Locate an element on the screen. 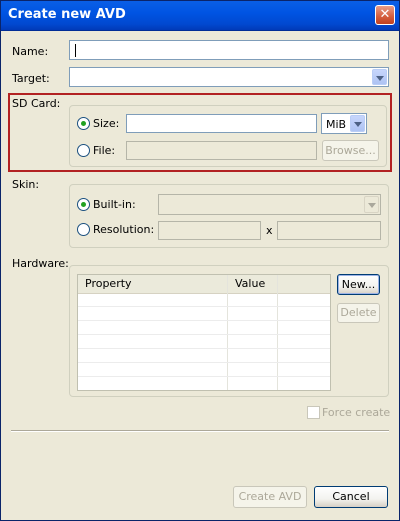  column-header-value: Value is located at coordinates (250, 283).